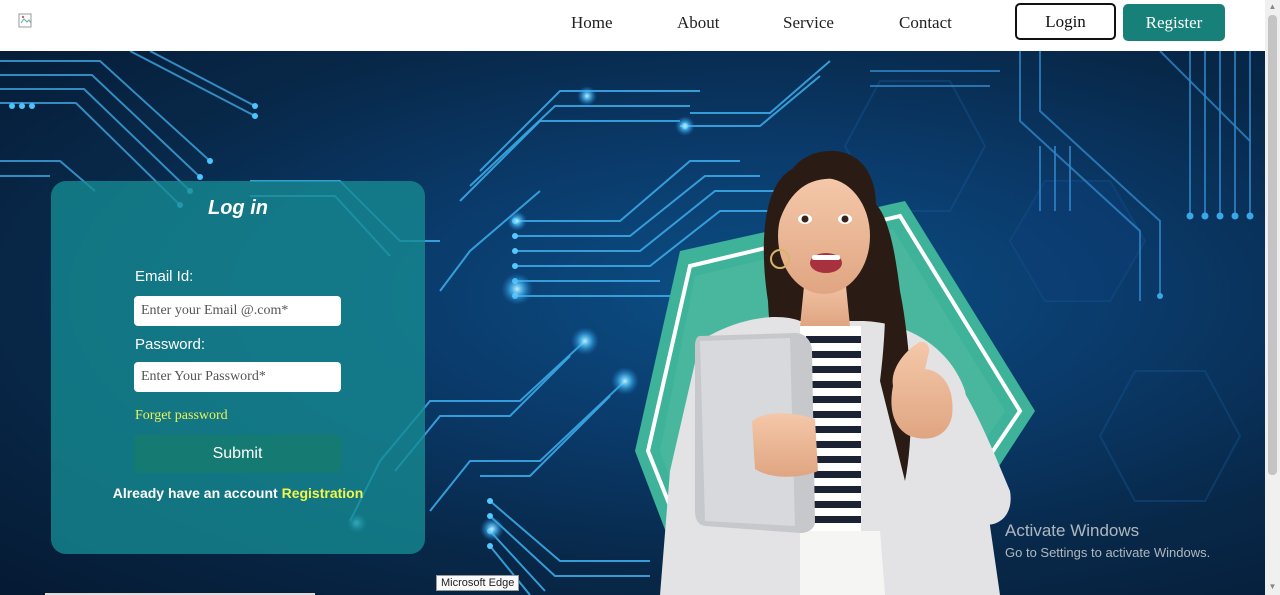 This screenshot has width=1280, height=595. What do you see at coordinates (592, 23) in the screenshot?
I see `nav-home-link: Home` at bounding box center [592, 23].